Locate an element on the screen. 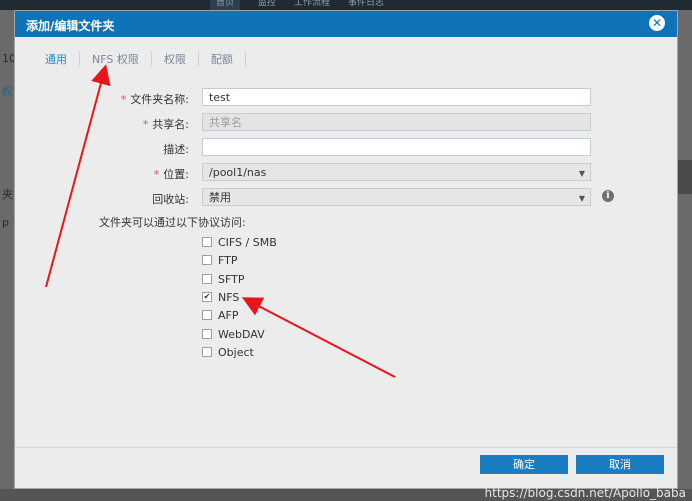  background-fragment: 权 is located at coordinates (7, 91).